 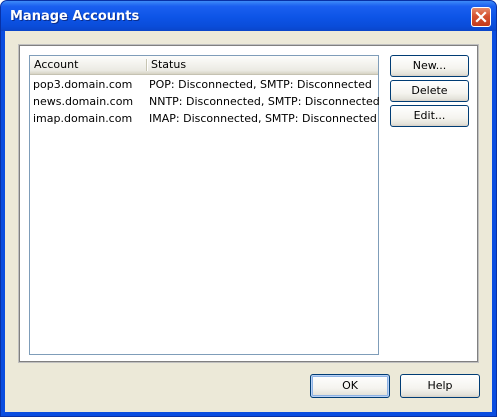 I want to click on ok-button: OK, so click(x=350, y=386).